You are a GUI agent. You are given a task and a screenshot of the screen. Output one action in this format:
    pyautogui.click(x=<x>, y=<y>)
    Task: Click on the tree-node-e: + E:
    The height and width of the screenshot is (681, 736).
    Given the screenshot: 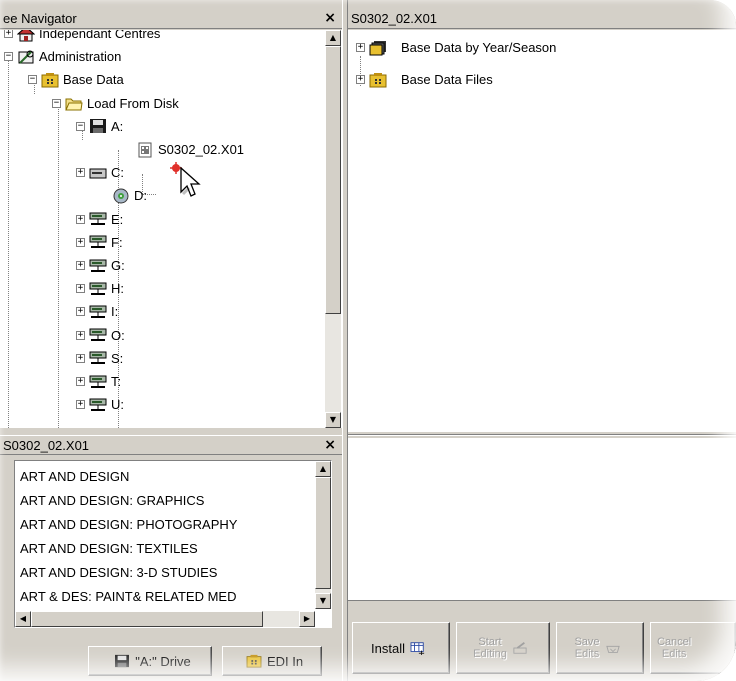 What is the action you would take?
    pyautogui.click(x=99, y=219)
    